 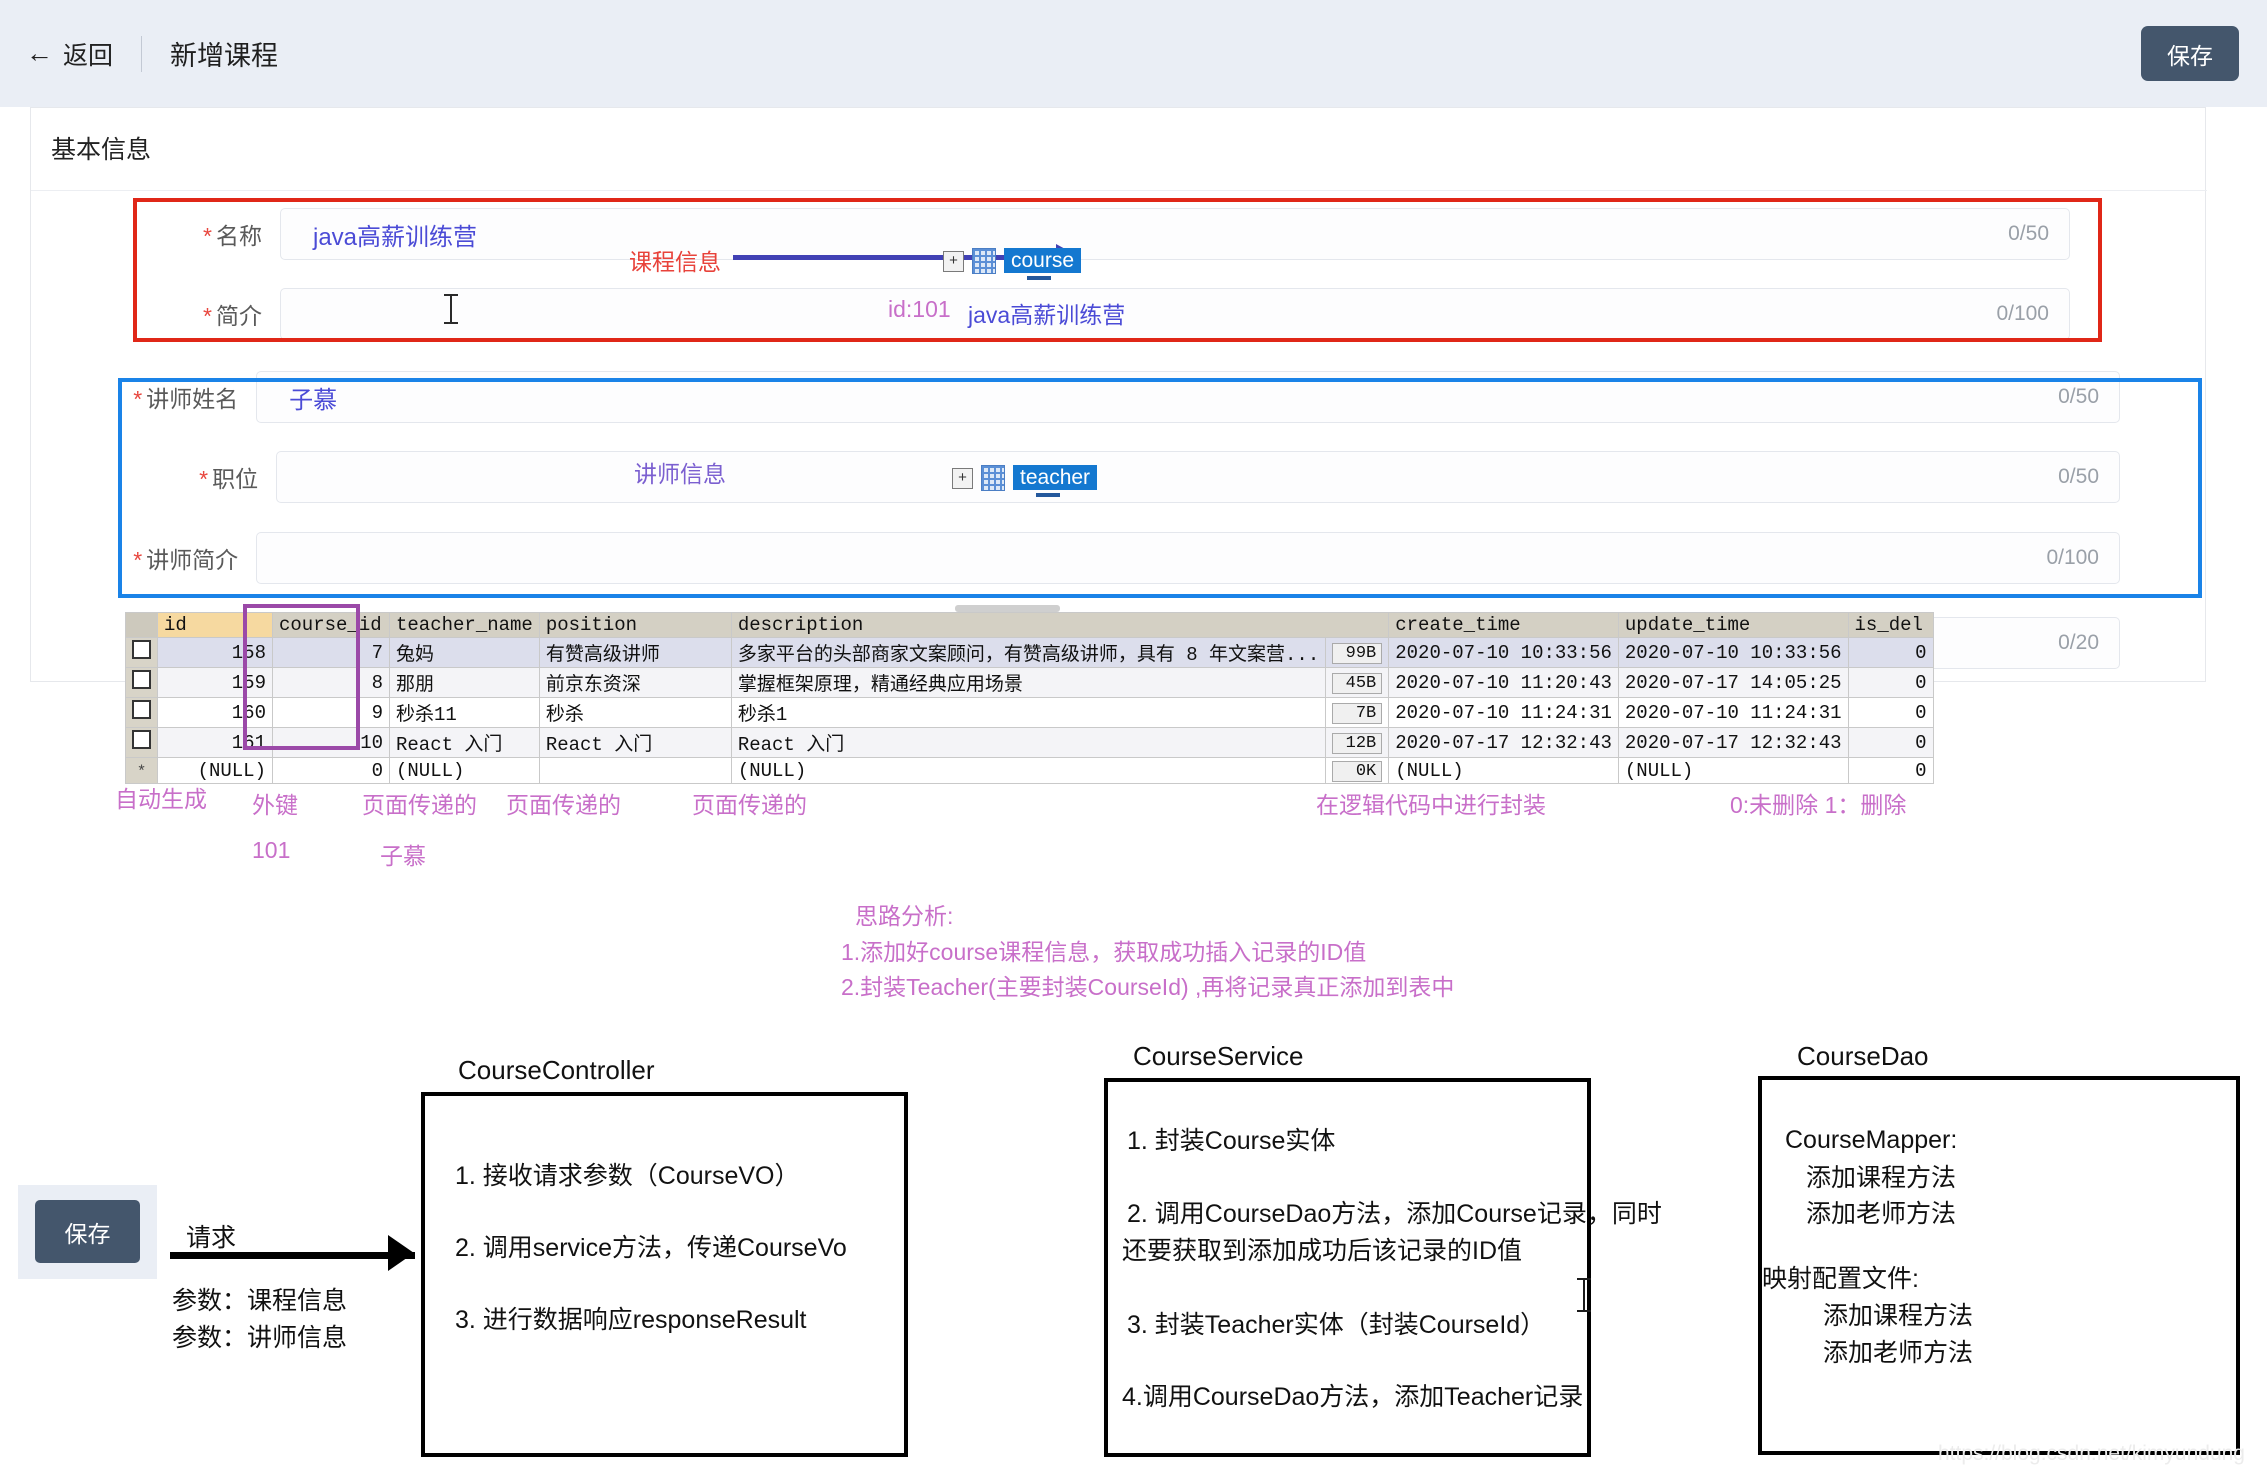 What do you see at coordinates (1881, 1178) in the screenshot?
I see `dao-mapper-line-1: 添加课程方法` at bounding box center [1881, 1178].